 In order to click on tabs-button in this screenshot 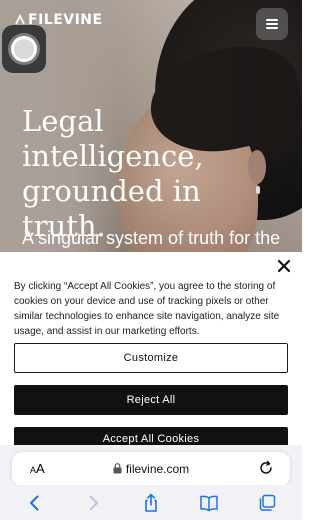, I will do `click(267, 503)`.